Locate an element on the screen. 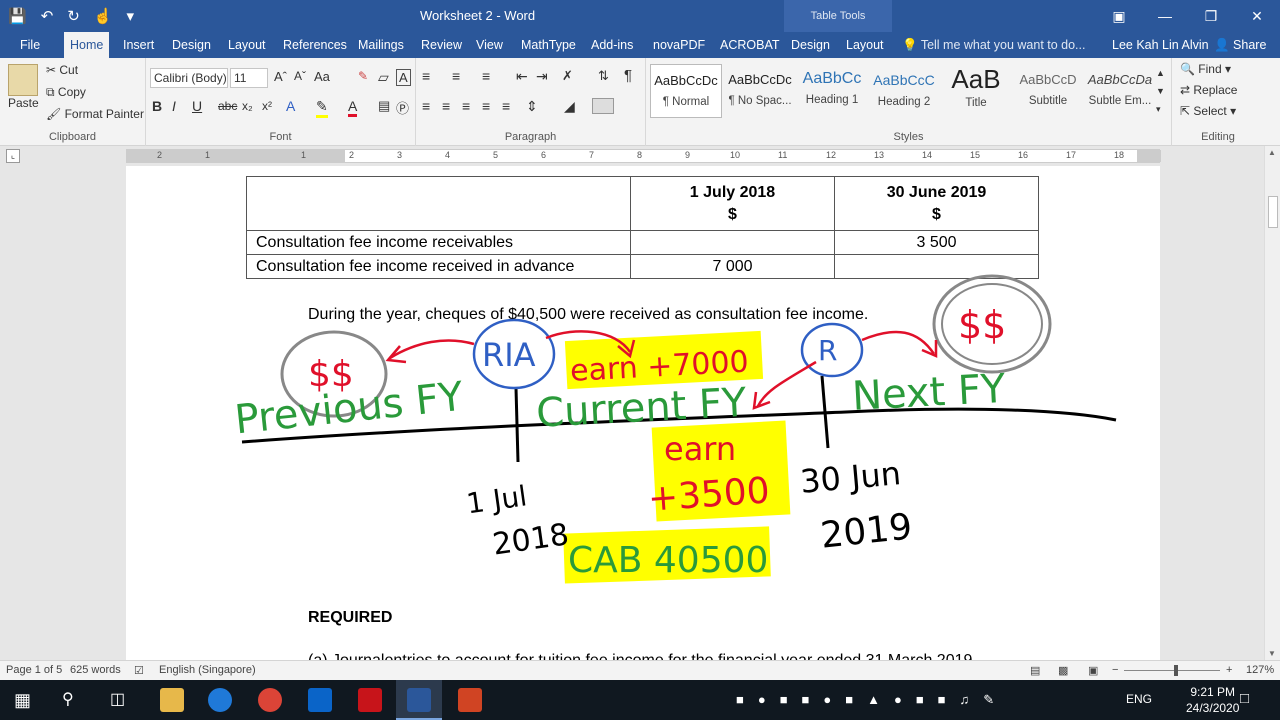 The width and height of the screenshot is (1280, 720). subscript-button: x₂ is located at coordinates (247, 106).